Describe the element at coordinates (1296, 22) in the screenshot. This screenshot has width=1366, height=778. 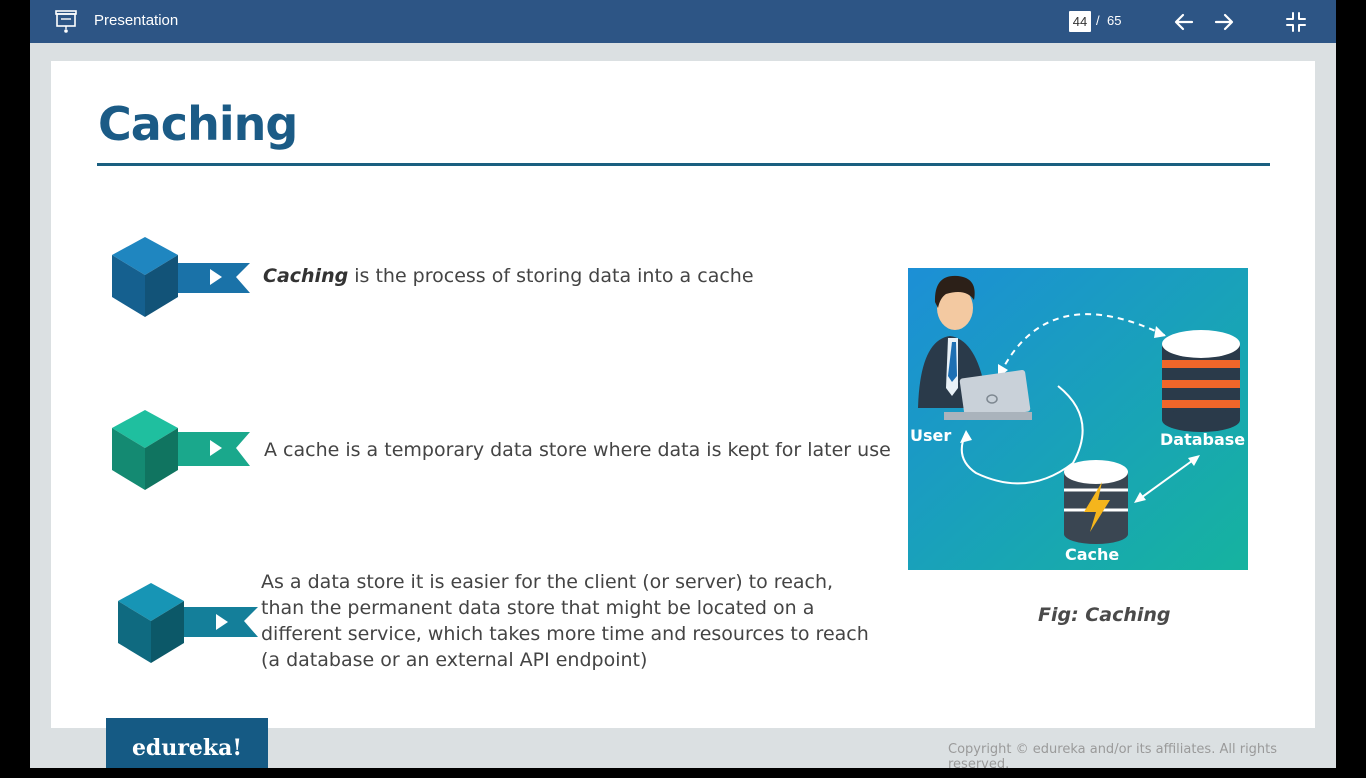
I see `exit-fullscreen-icon` at that location.